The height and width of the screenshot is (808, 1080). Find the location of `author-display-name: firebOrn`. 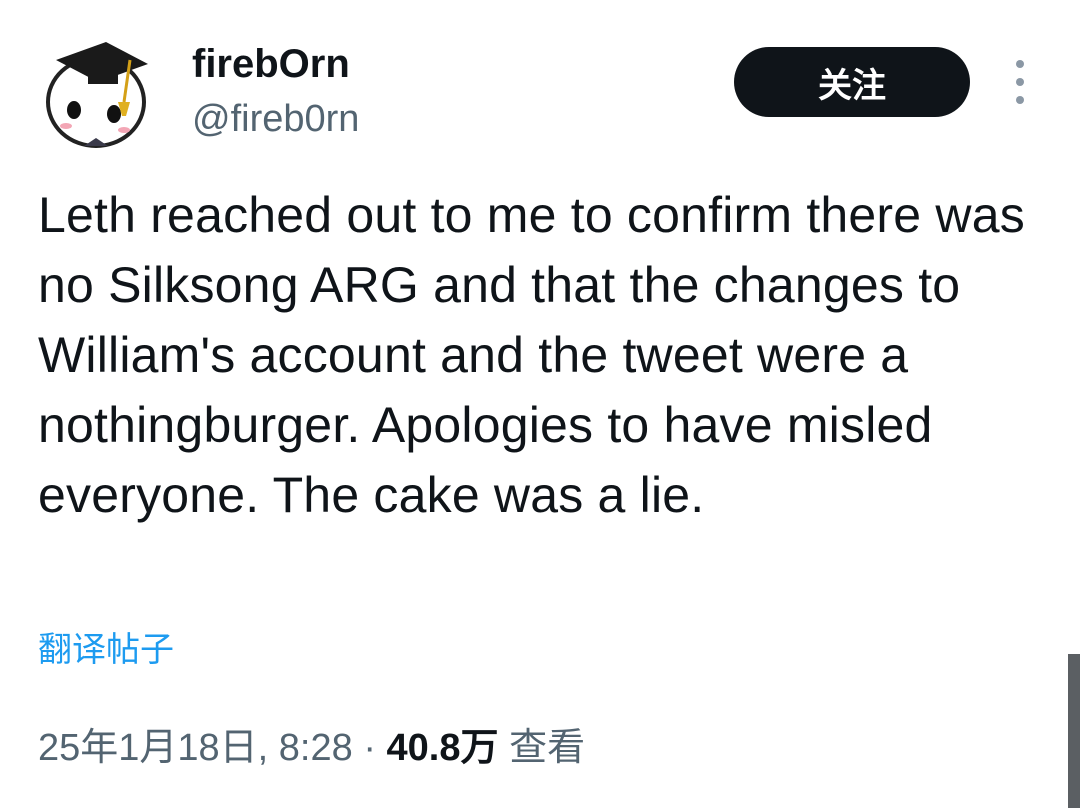

author-display-name: firebOrn is located at coordinates (271, 64).